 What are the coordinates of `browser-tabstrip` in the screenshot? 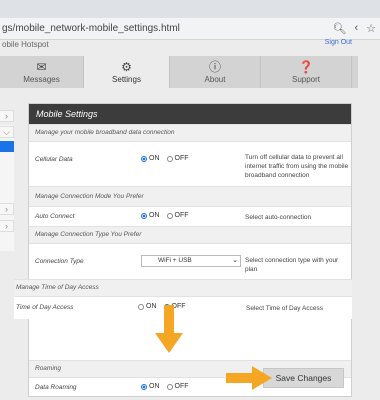 It's located at (190, 9).